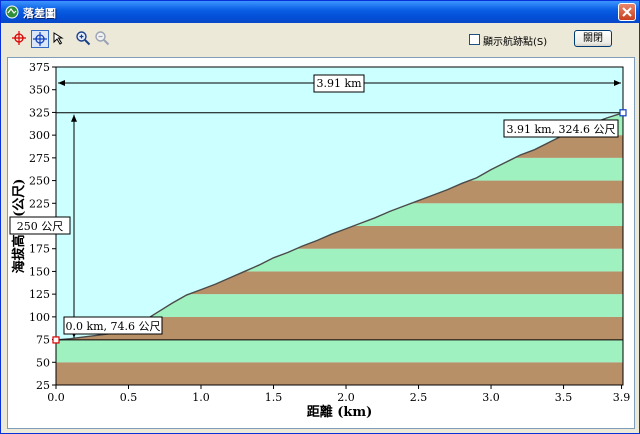 Image resolution: width=640 pixels, height=434 pixels. I want to click on y-tick-label: 325, so click(39, 112).